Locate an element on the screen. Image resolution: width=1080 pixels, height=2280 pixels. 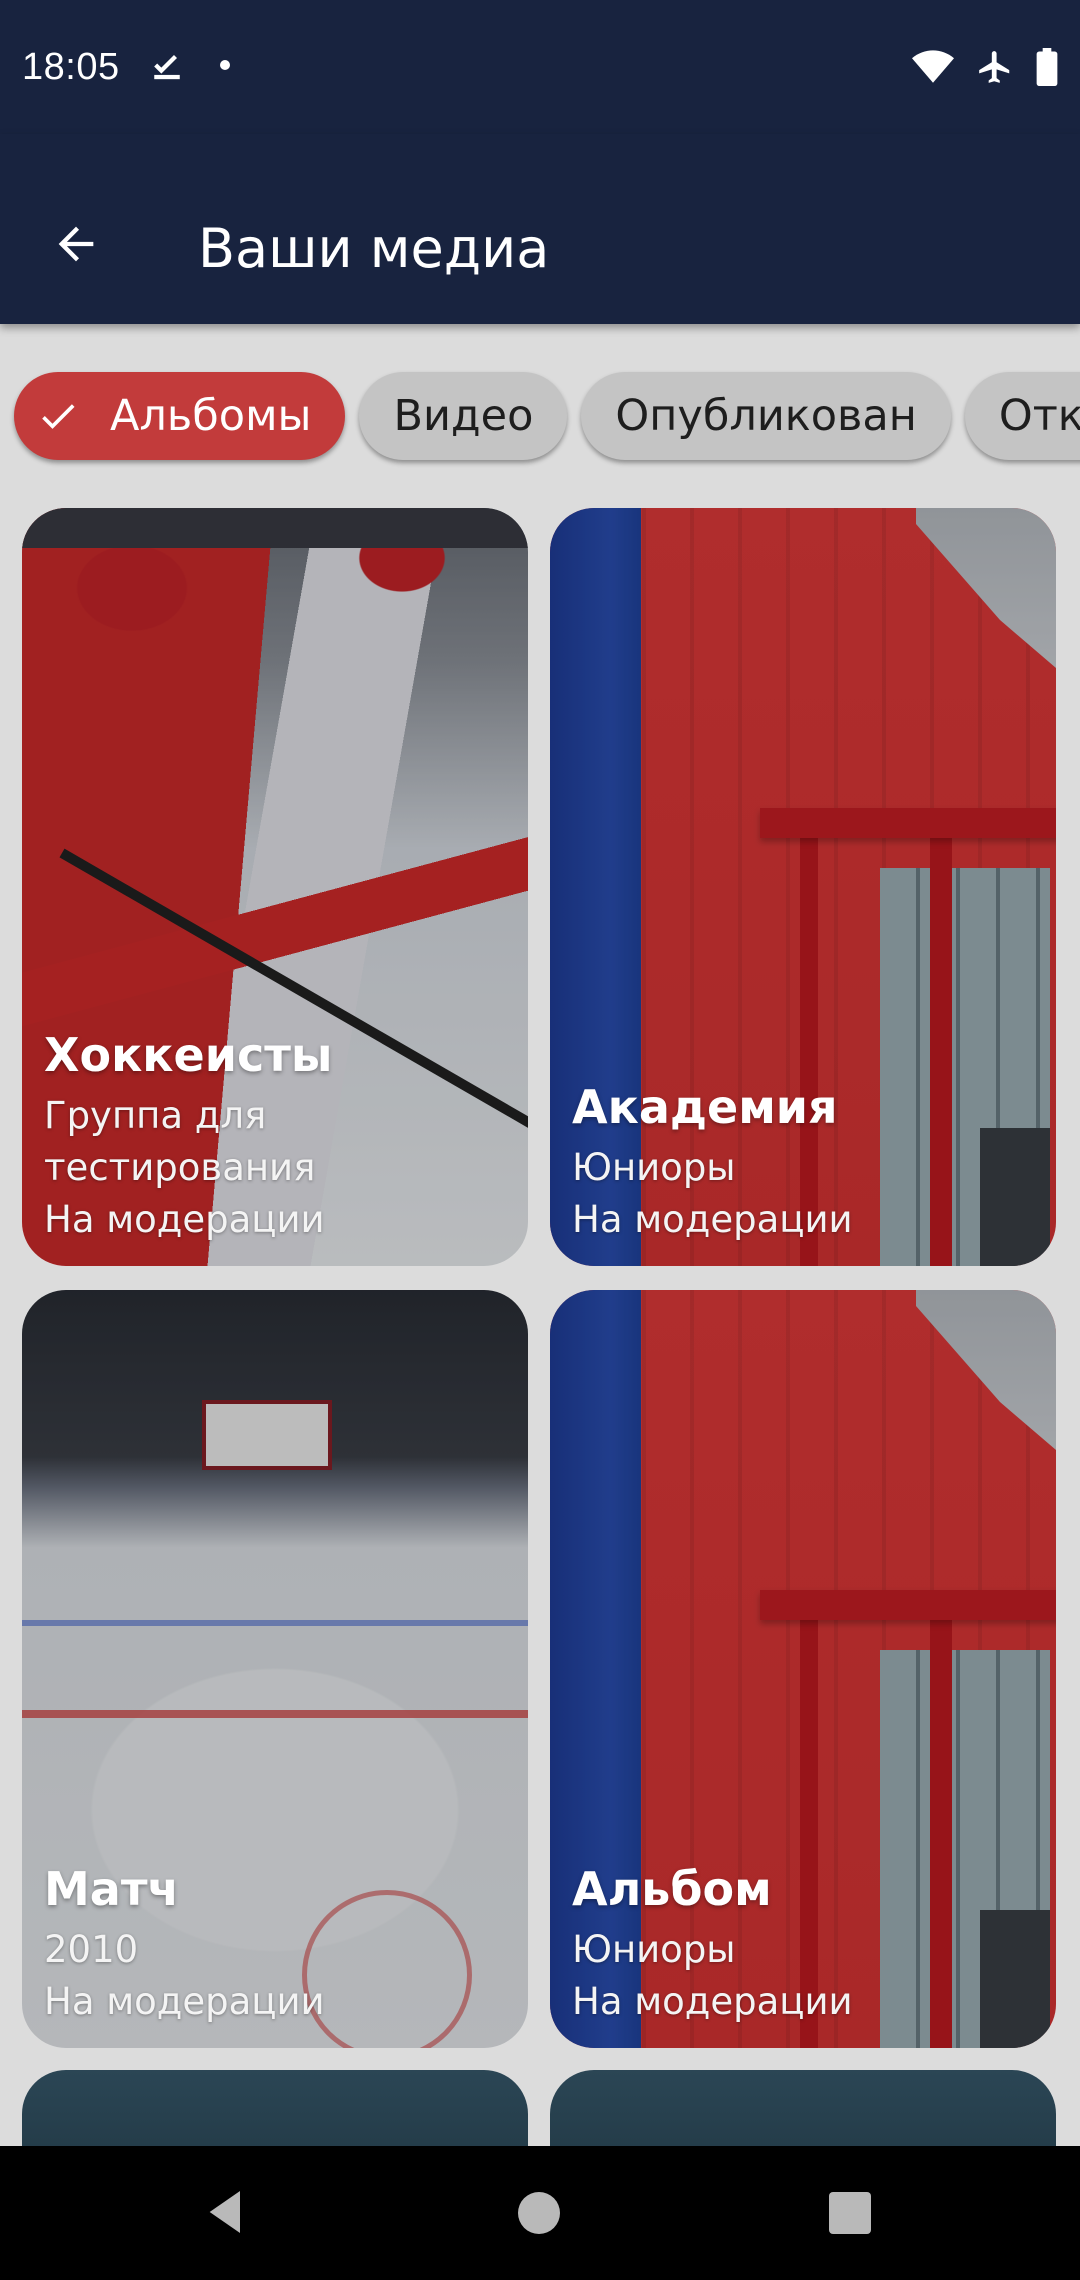
status-time: 18:05 is located at coordinates (71, 67).